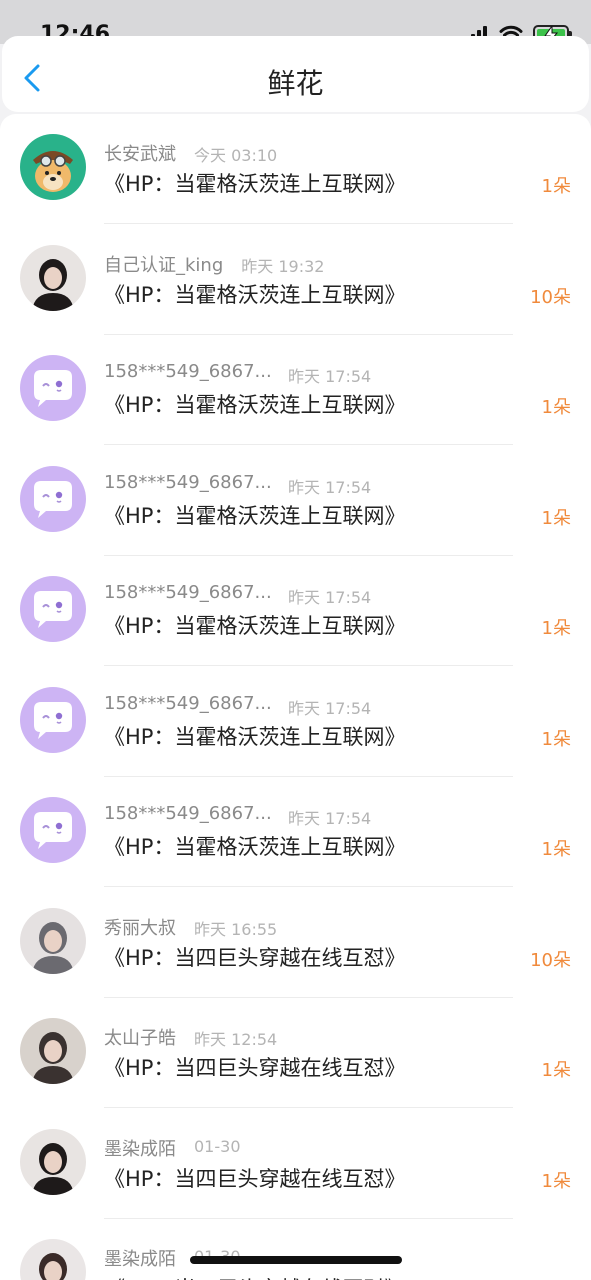 The width and height of the screenshot is (591, 1280). Describe the element at coordinates (217, 1146) in the screenshot. I see `timestamp: 01-30` at that location.